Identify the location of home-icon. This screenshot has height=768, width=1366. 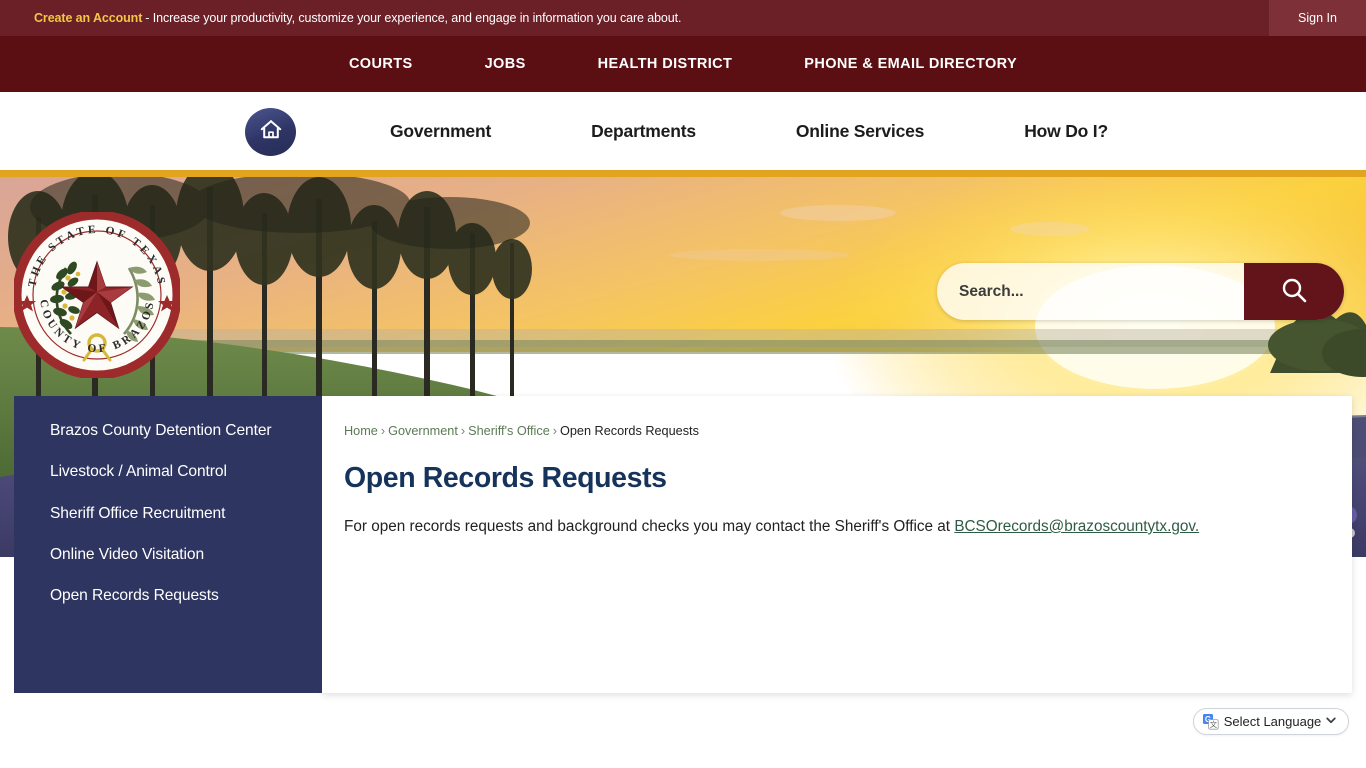
(271, 132).